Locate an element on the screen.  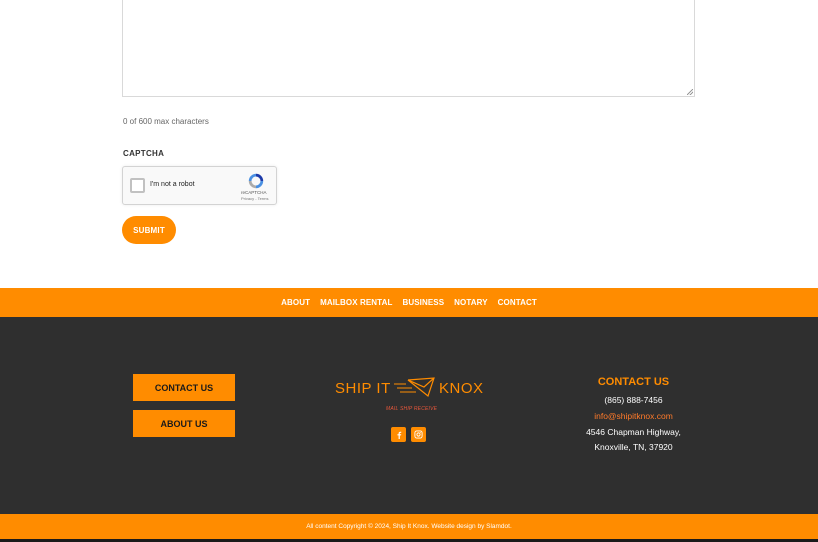
message-textarea is located at coordinates (408, 48).